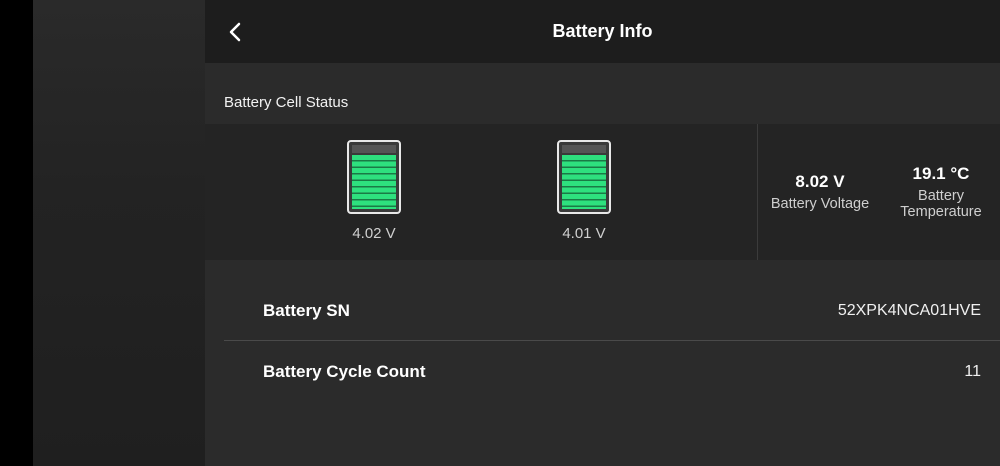 The image size is (1000, 466). I want to click on battery-sn-label: Battery SN, so click(306, 310).